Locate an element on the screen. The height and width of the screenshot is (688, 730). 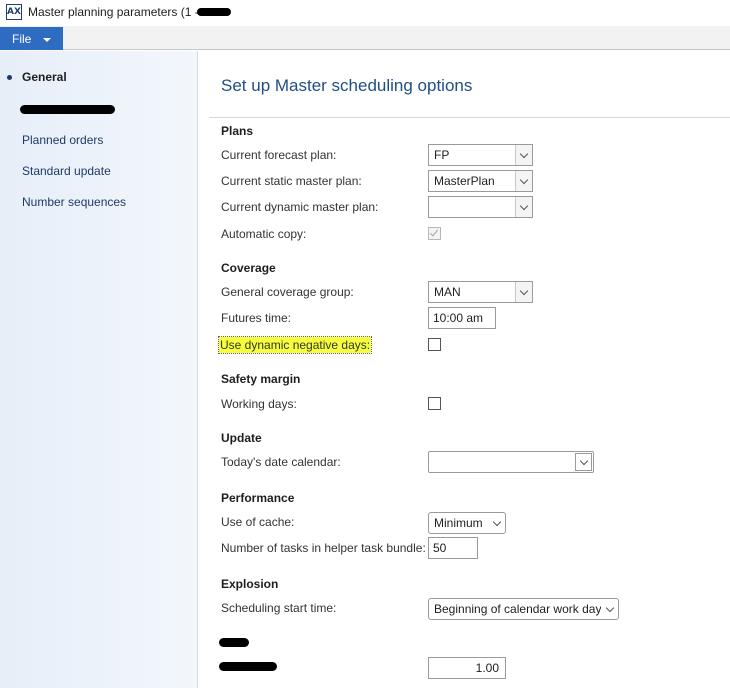
futures-time-input: 10:00 am is located at coordinates (462, 318).